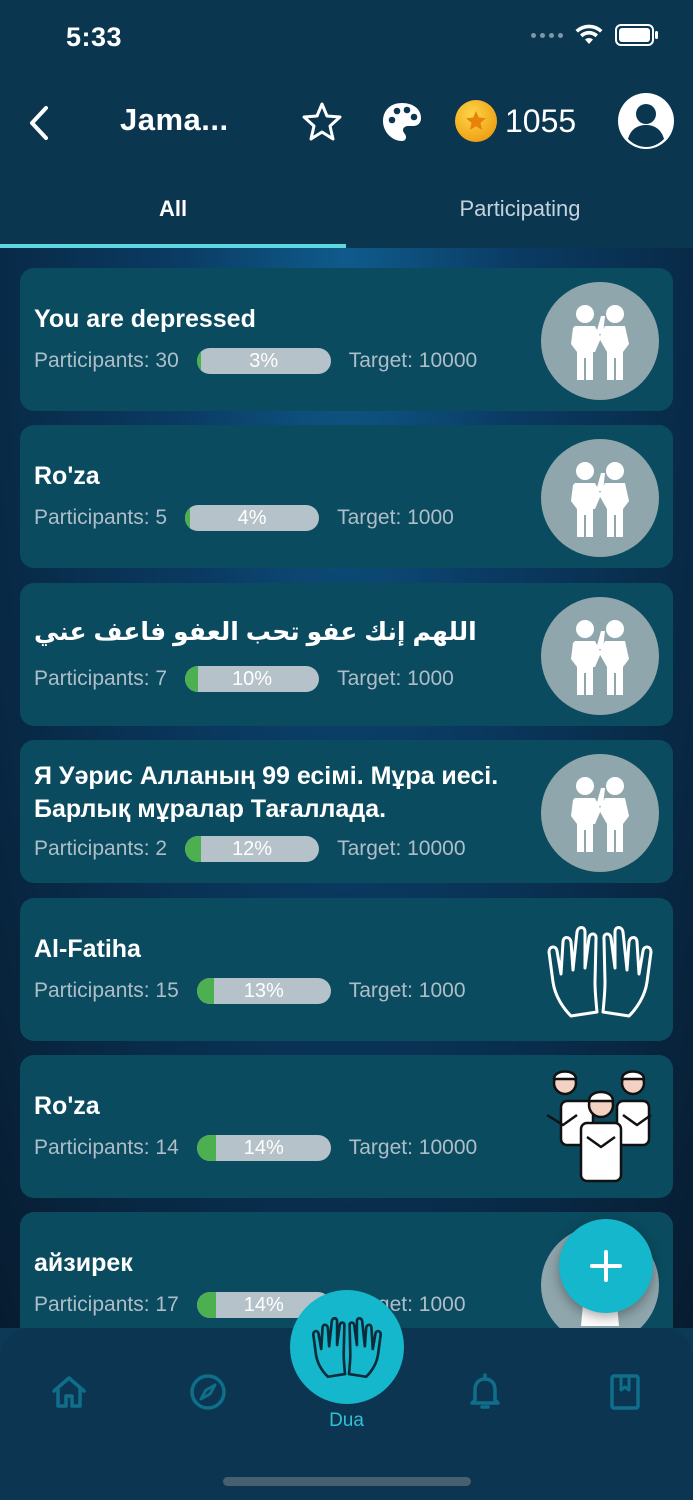 This screenshot has width=693, height=1500. What do you see at coordinates (101, 848) in the screenshot?
I see `participants-count: Participants: 2` at bounding box center [101, 848].